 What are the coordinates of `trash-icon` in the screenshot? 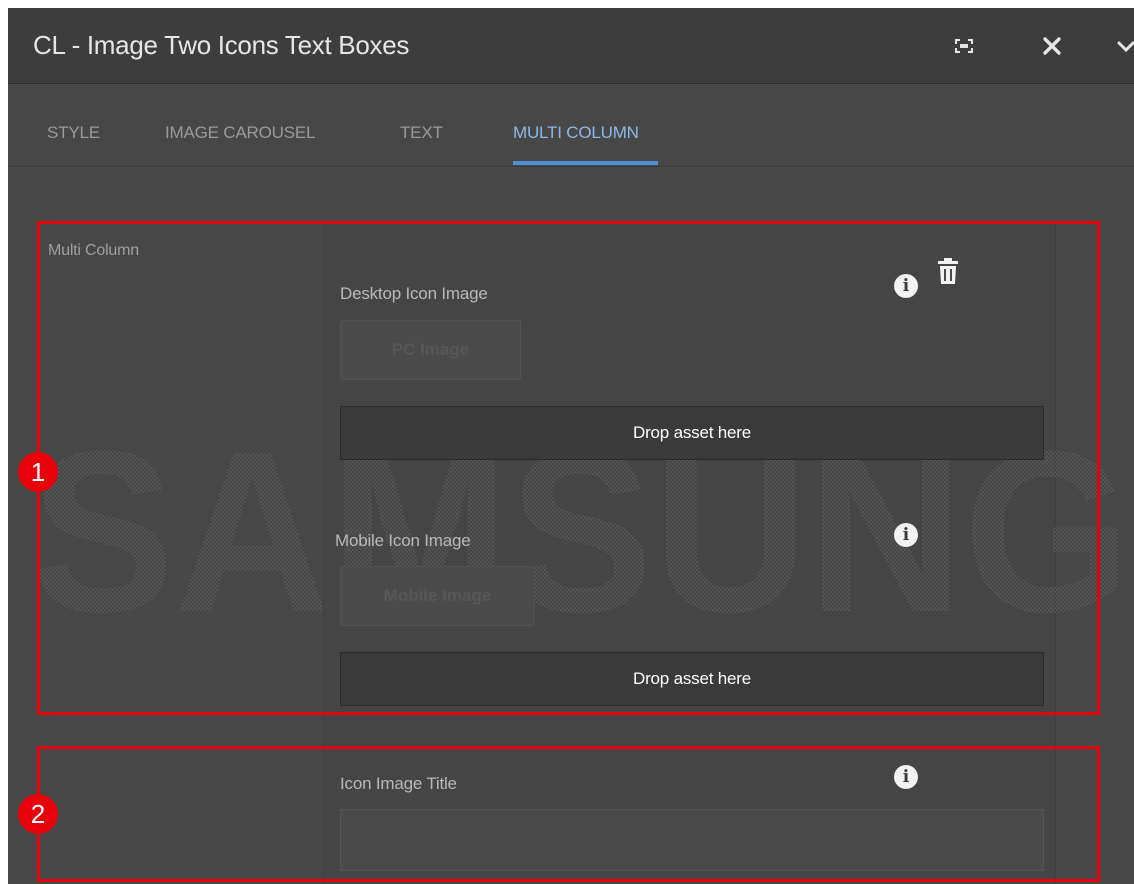 It's located at (948, 273).